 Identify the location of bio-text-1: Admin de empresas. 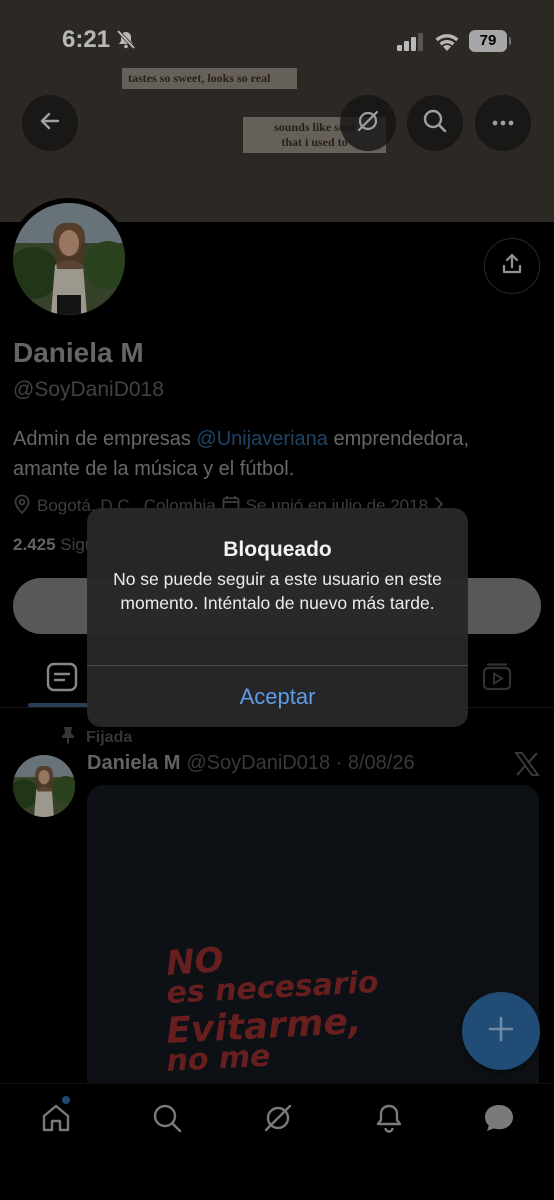
(105, 439).